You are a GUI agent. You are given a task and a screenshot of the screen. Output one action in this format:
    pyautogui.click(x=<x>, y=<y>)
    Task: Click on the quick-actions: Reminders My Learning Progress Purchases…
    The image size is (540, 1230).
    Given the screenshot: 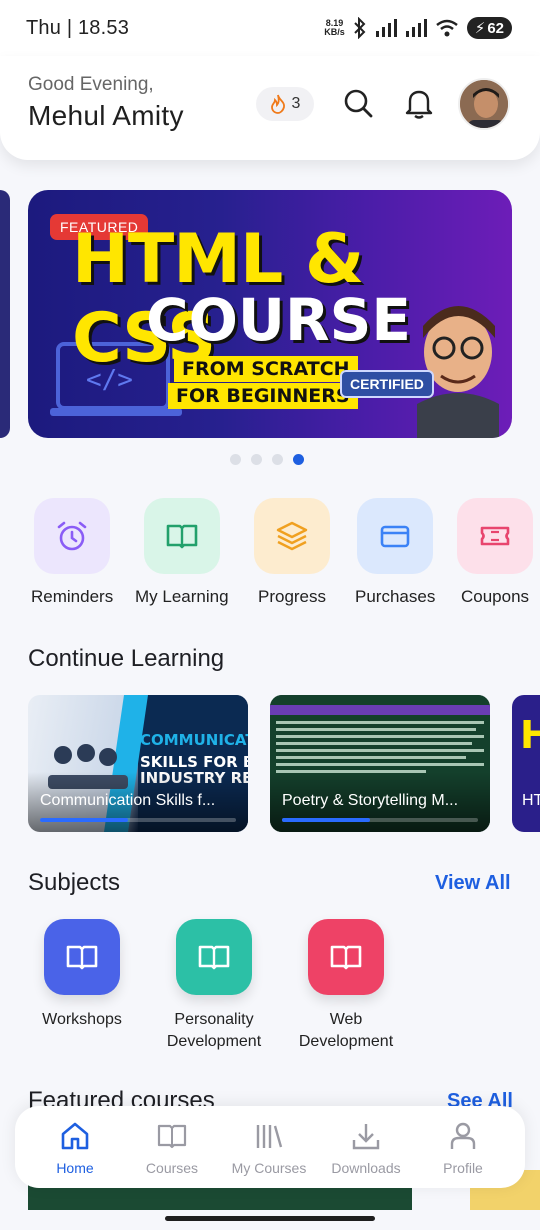 What is the action you would take?
    pyautogui.click(x=270, y=555)
    